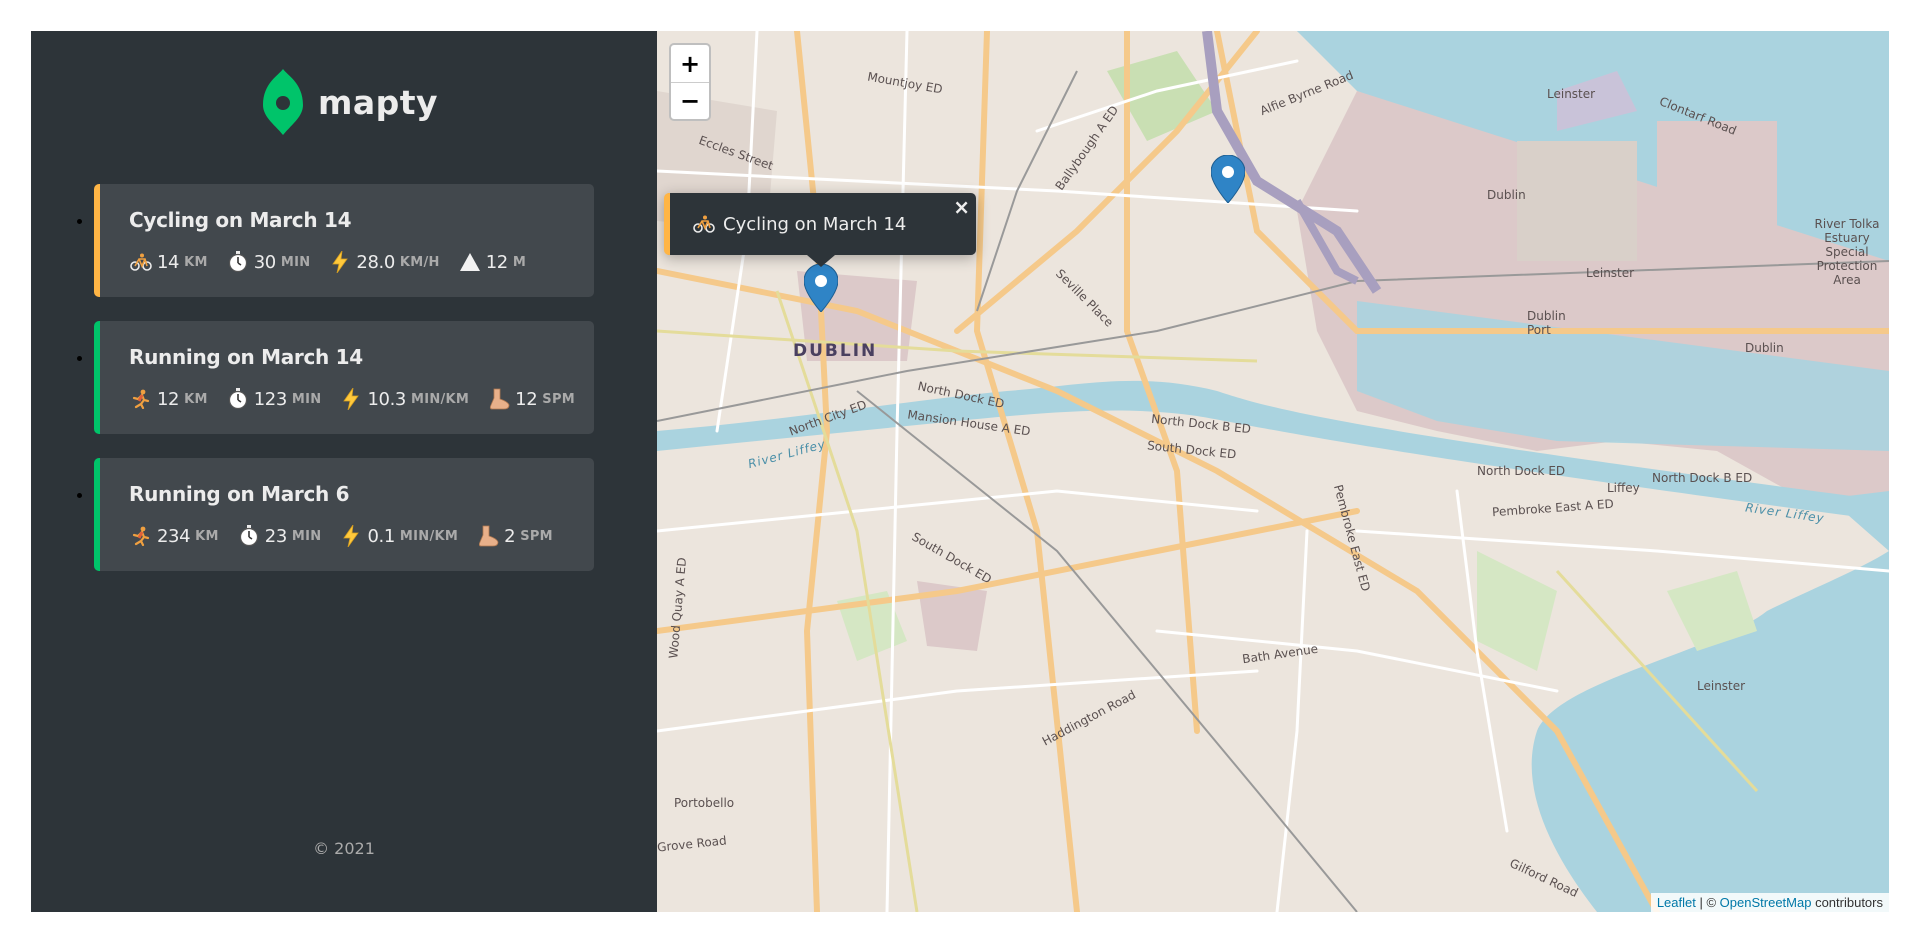 This screenshot has height=940, width=1920. What do you see at coordinates (1766, 902) in the screenshot?
I see `openstreetmap-link: OpenStreetMap` at bounding box center [1766, 902].